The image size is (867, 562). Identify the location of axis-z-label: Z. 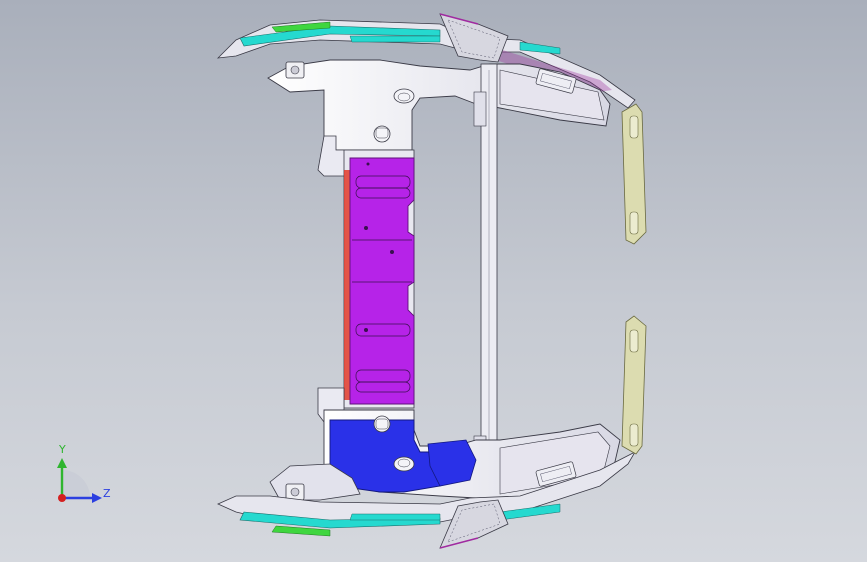
(107, 493).